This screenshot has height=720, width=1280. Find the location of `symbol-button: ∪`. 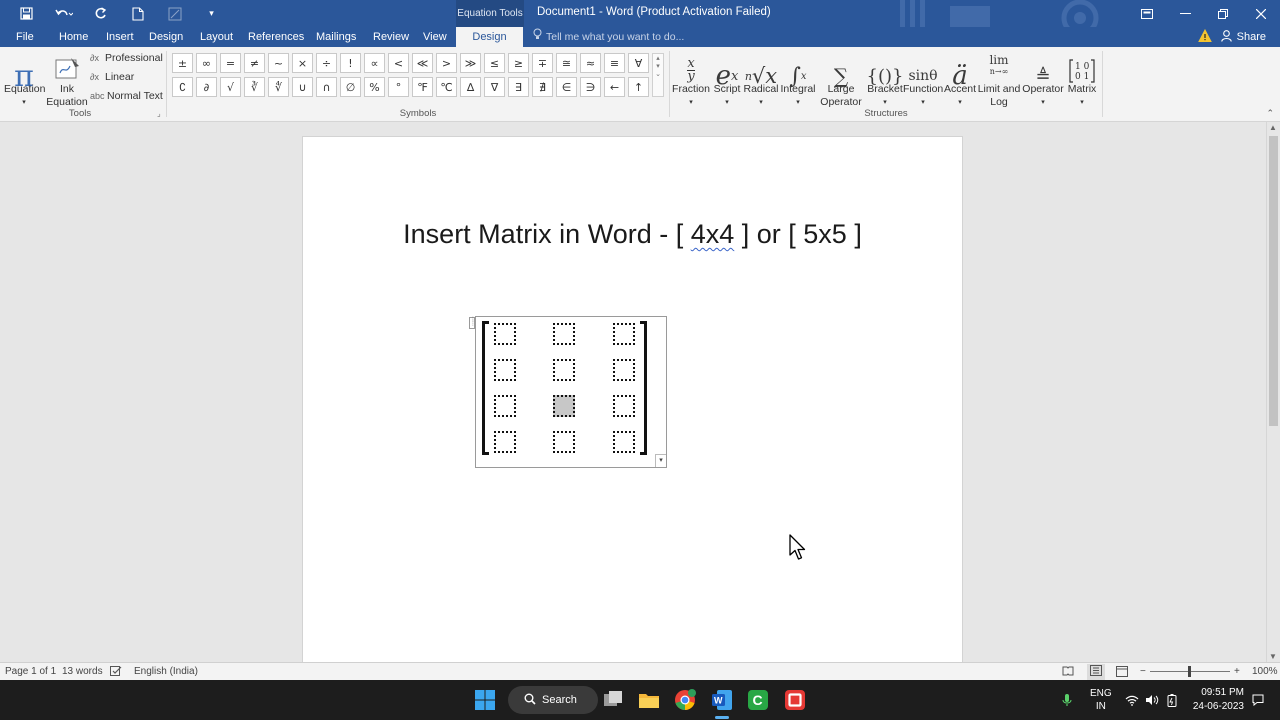

symbol-button: ∪ is located at coordinates (302, 87).